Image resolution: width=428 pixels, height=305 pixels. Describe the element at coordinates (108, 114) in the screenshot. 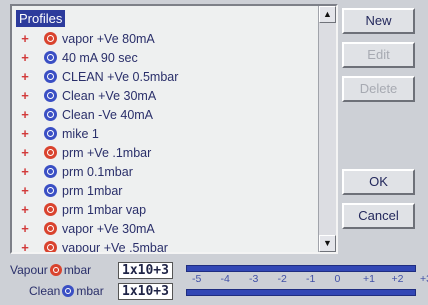

I see `list-item-label: Clean -Ve 40mA` at that location.